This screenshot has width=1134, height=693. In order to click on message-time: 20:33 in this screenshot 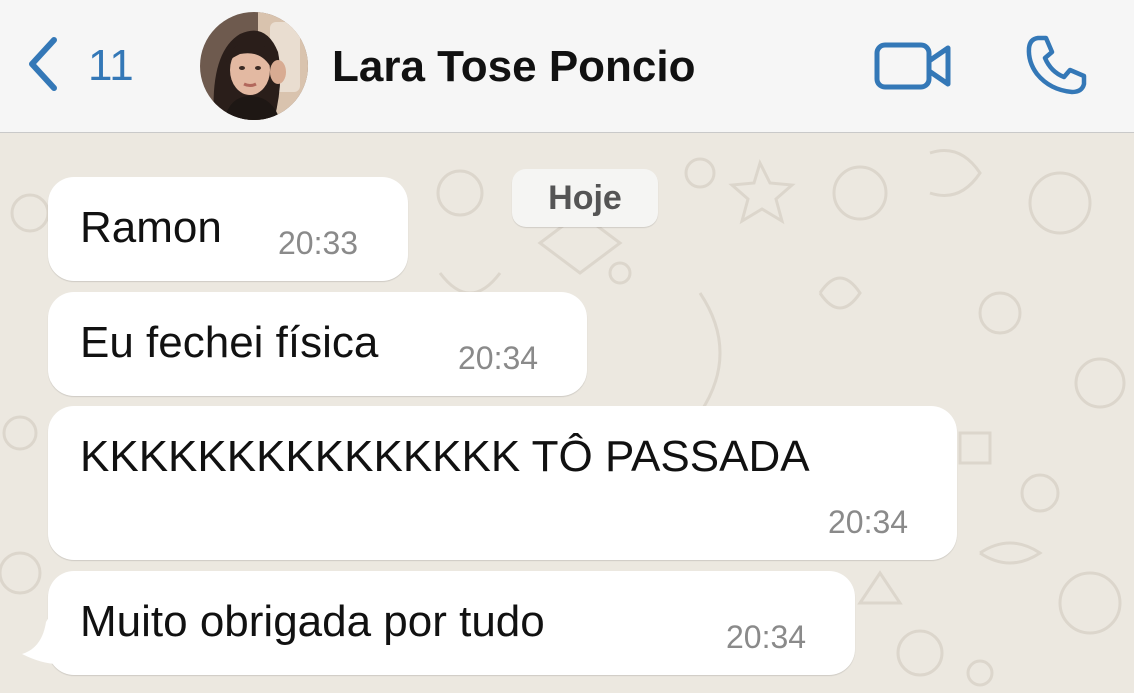, I will do `click(318, 243)`.